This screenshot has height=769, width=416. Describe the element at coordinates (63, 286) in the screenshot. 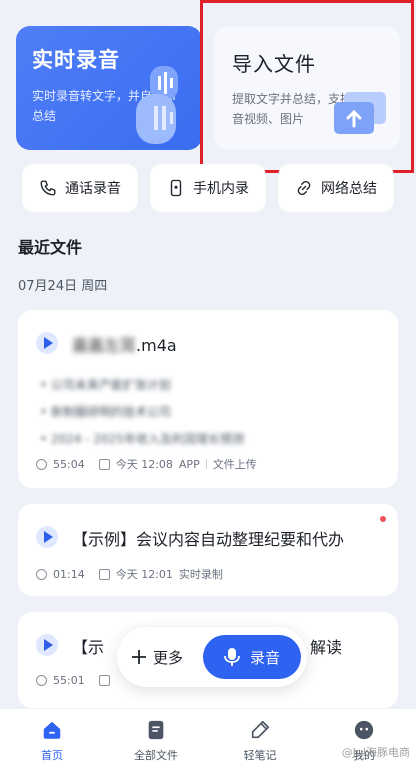

I see `date-group-label: 07月24日 周四` at that location.